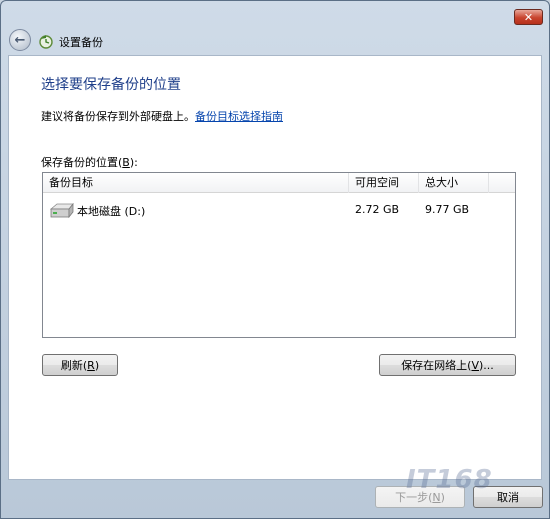 Image resolution: width=550 pixels, height=519 pixels. What do you see at coordinates (89, 162) in the screenshot?
I see `backup-location-label: 保存备份的位置(B):` at bounding box center [89, 162].